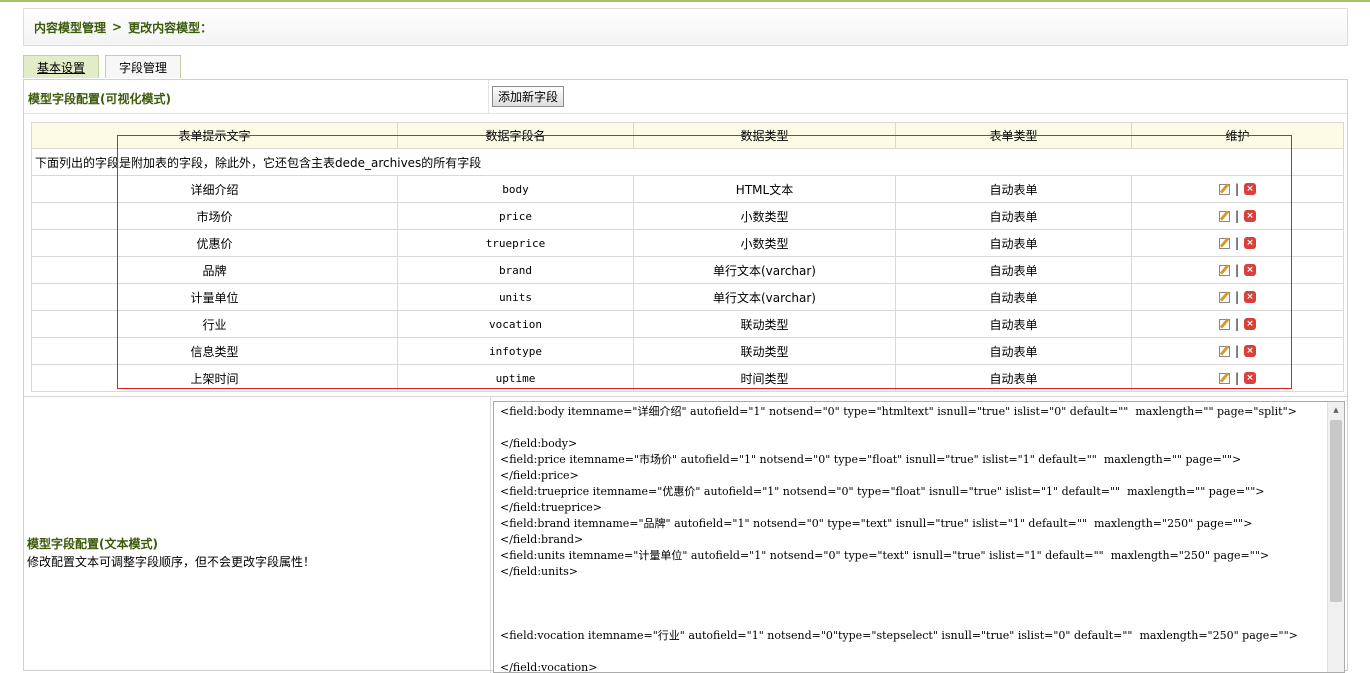 The image size is (1370, 673). I want to click on scroll-up-arrow-icon: ▲, so click(1336, 410).